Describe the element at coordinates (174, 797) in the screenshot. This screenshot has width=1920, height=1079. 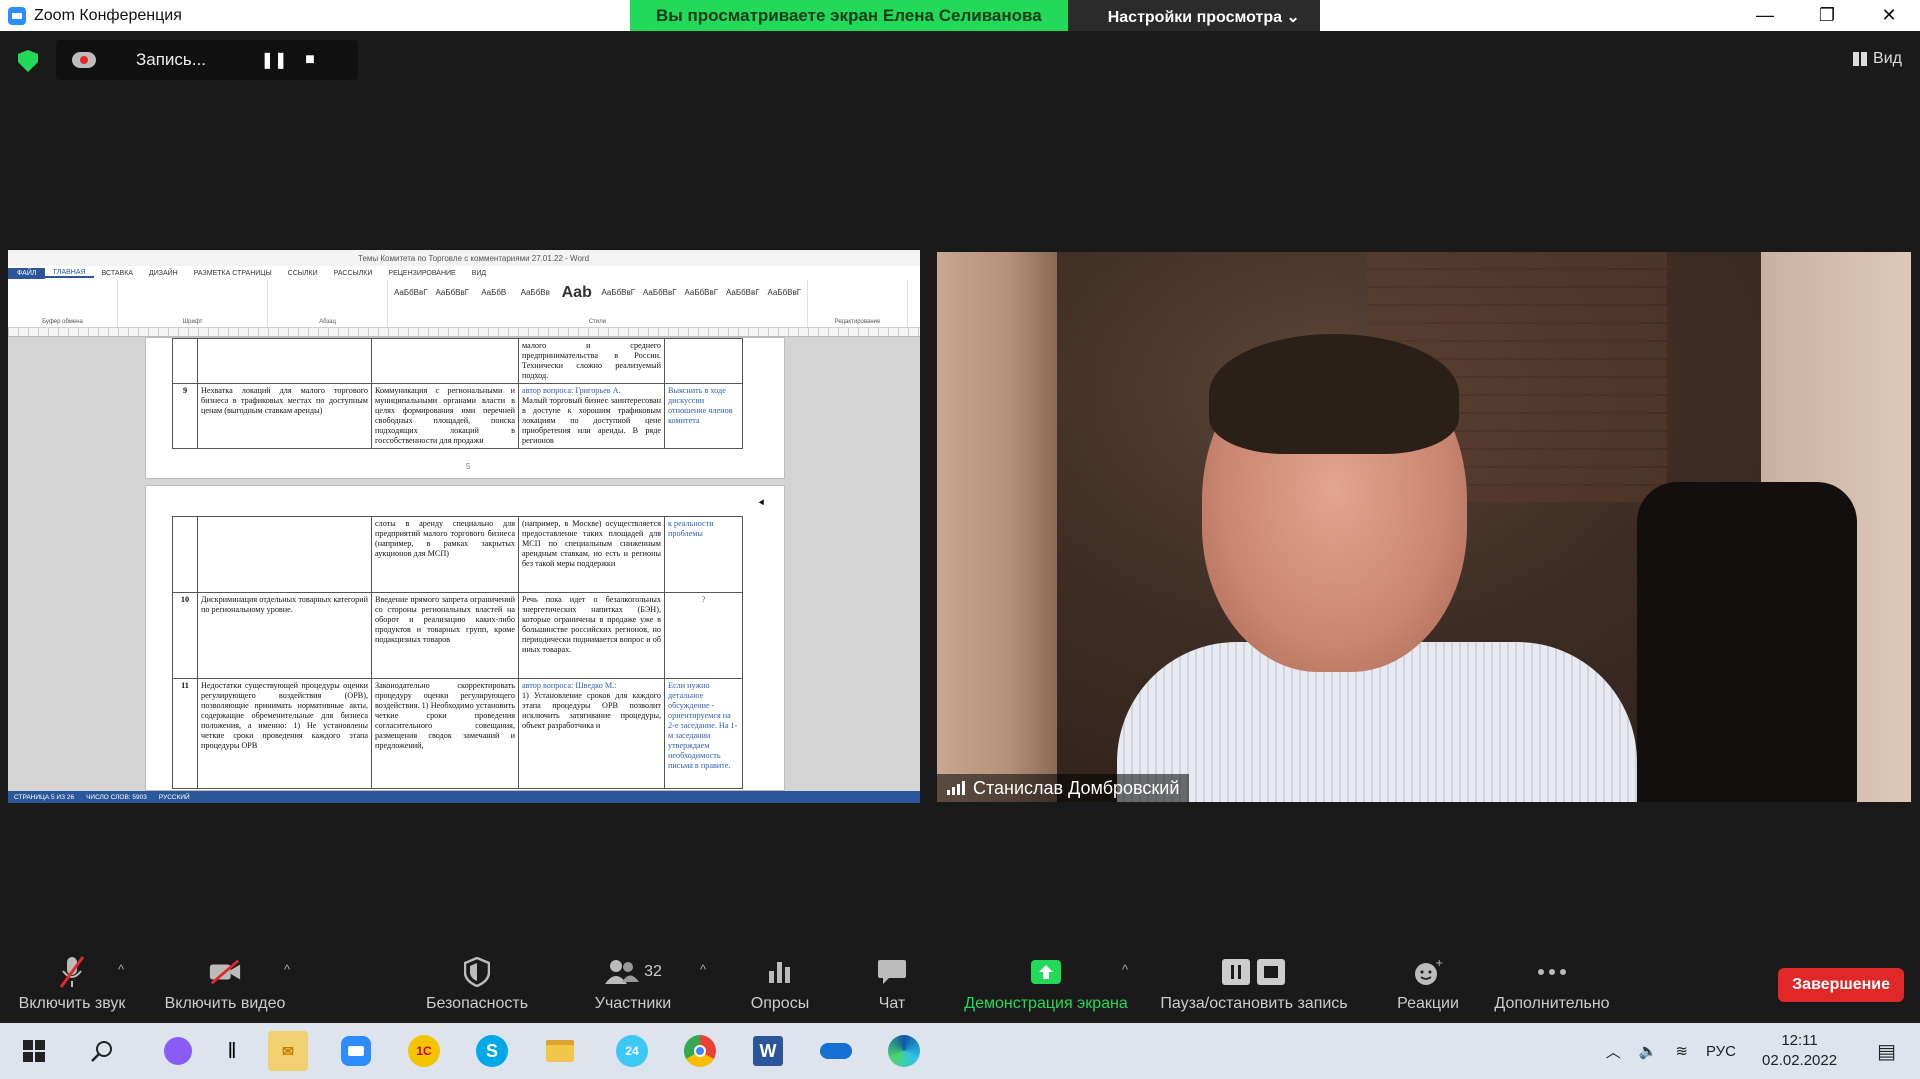
I see `language-indicator: РУССКИЙ` at that location.